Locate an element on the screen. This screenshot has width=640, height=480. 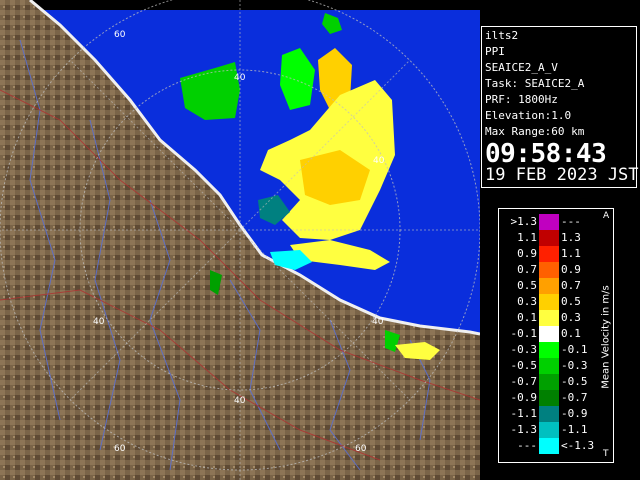
legend-row: -0.5 -0.3 is located at coordinates (557, 366).